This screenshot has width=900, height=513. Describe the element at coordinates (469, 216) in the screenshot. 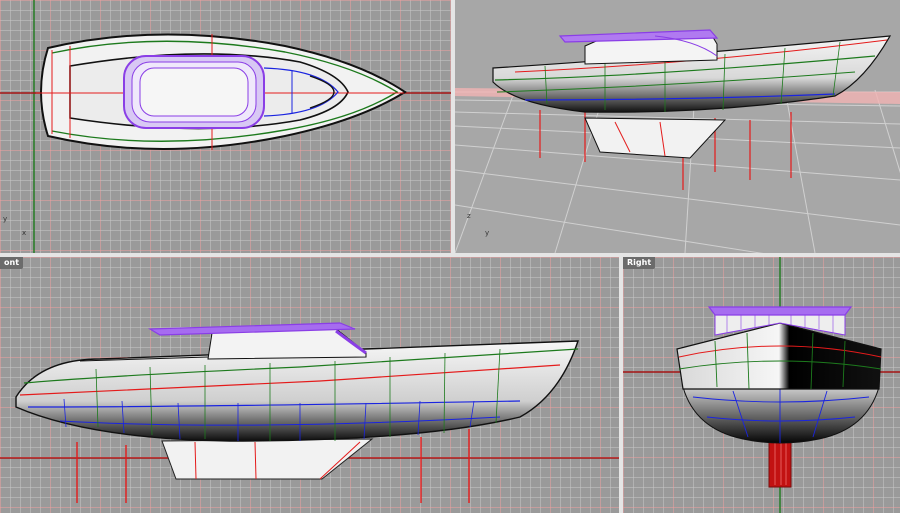

I see `axis-z-label: z` at that location.